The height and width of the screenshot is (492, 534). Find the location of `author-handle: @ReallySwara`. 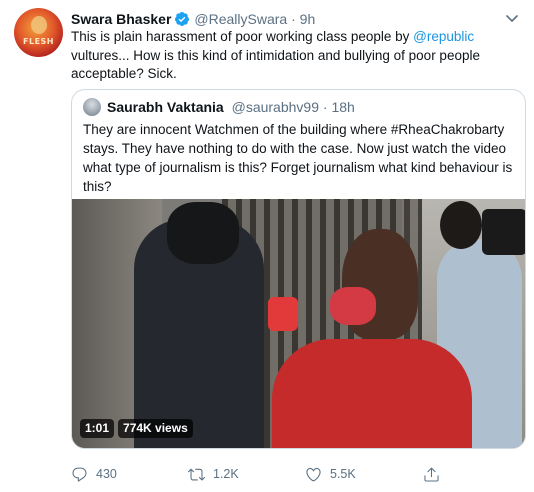

author-handle: @ReallySwara is located at coordinates (240, 19).